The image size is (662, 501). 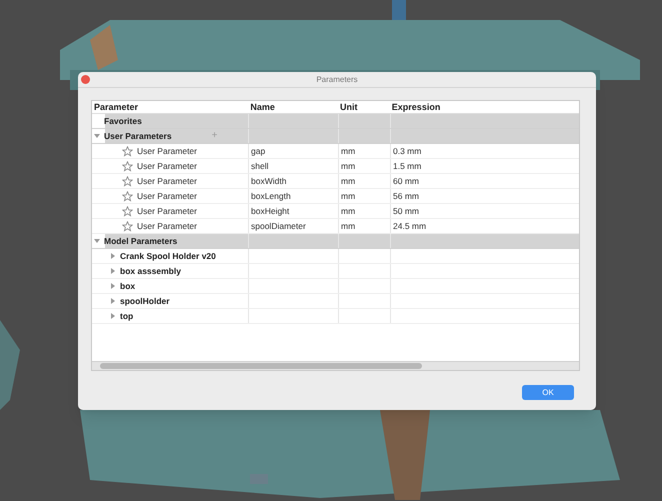 What do you see at coordinates (416, 107) in the screenshot?
I see `column-header: Expression` at bounding box center [416, 107].